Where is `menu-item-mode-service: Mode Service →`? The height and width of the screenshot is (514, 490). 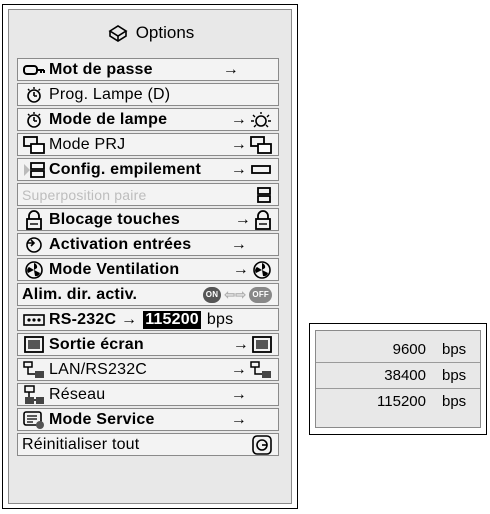 menu-item-mode-service: Mode Service → is located at coordinates (148, 419).